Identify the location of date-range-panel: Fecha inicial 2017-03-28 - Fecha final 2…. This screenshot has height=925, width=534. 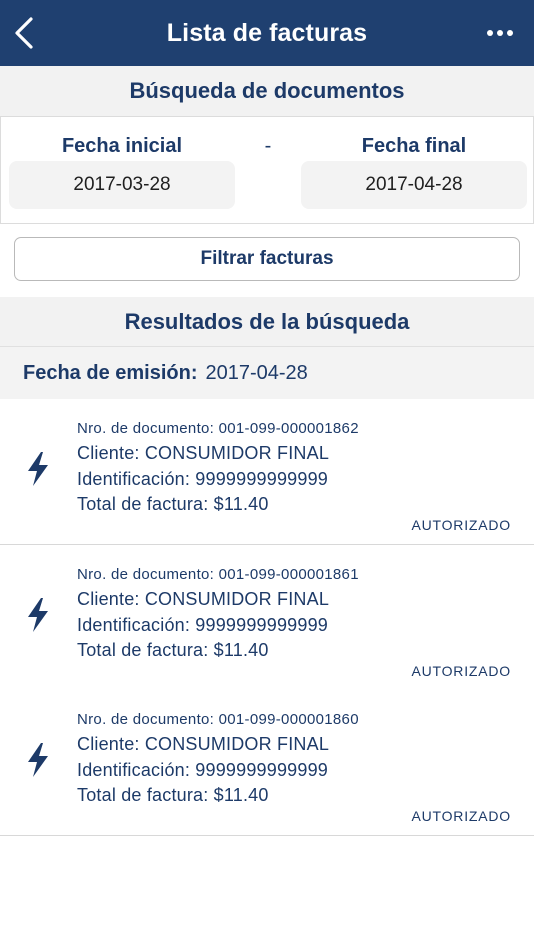
(267, 170).